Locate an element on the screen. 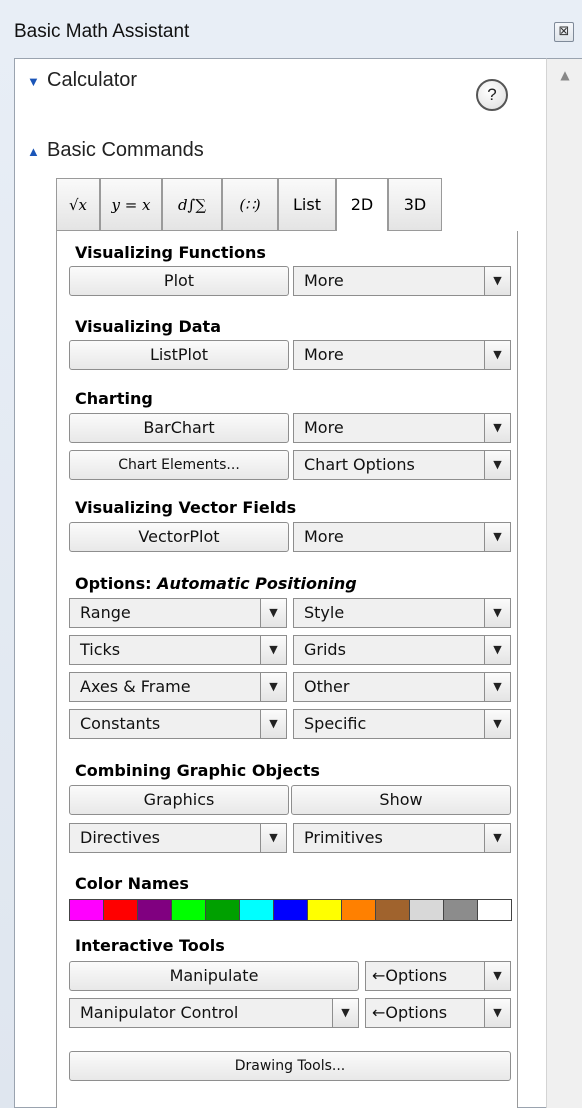  close-icon: ⊠ is located at coordinates (564, 32).